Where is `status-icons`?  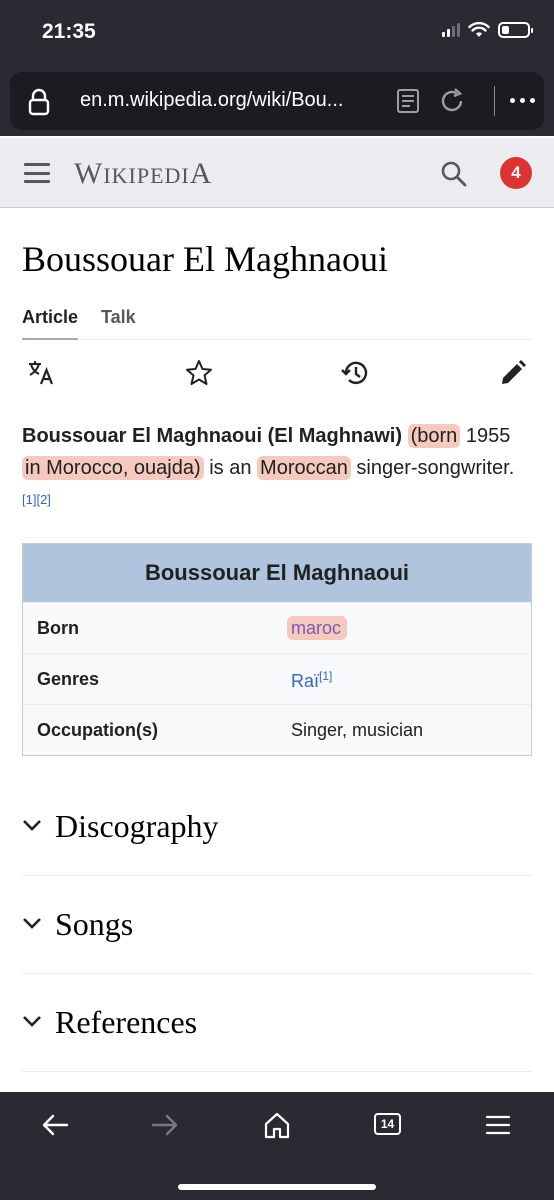
status-icons is located at coordinates (487, 30).